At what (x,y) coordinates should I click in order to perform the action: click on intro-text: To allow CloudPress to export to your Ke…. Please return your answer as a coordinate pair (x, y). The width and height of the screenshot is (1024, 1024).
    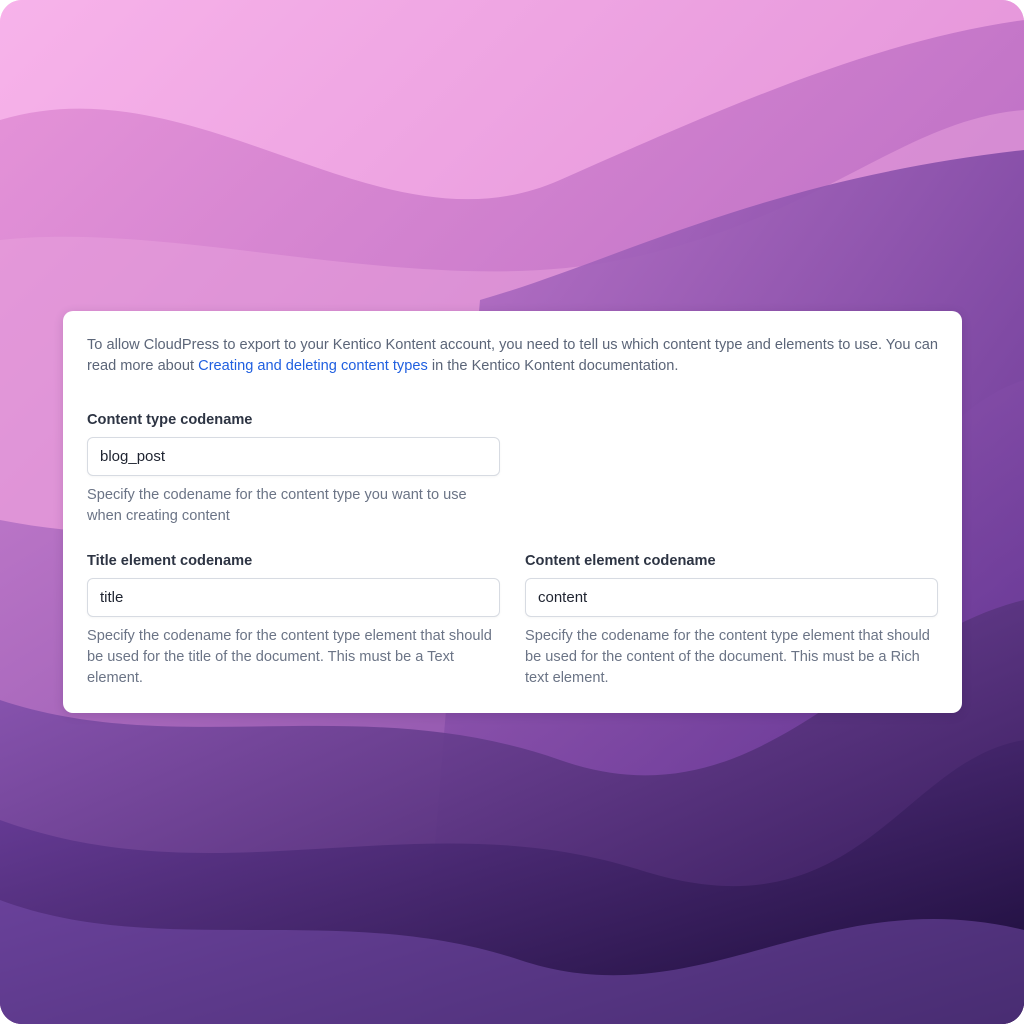
    Looking at the image, I should click on (517, 356).